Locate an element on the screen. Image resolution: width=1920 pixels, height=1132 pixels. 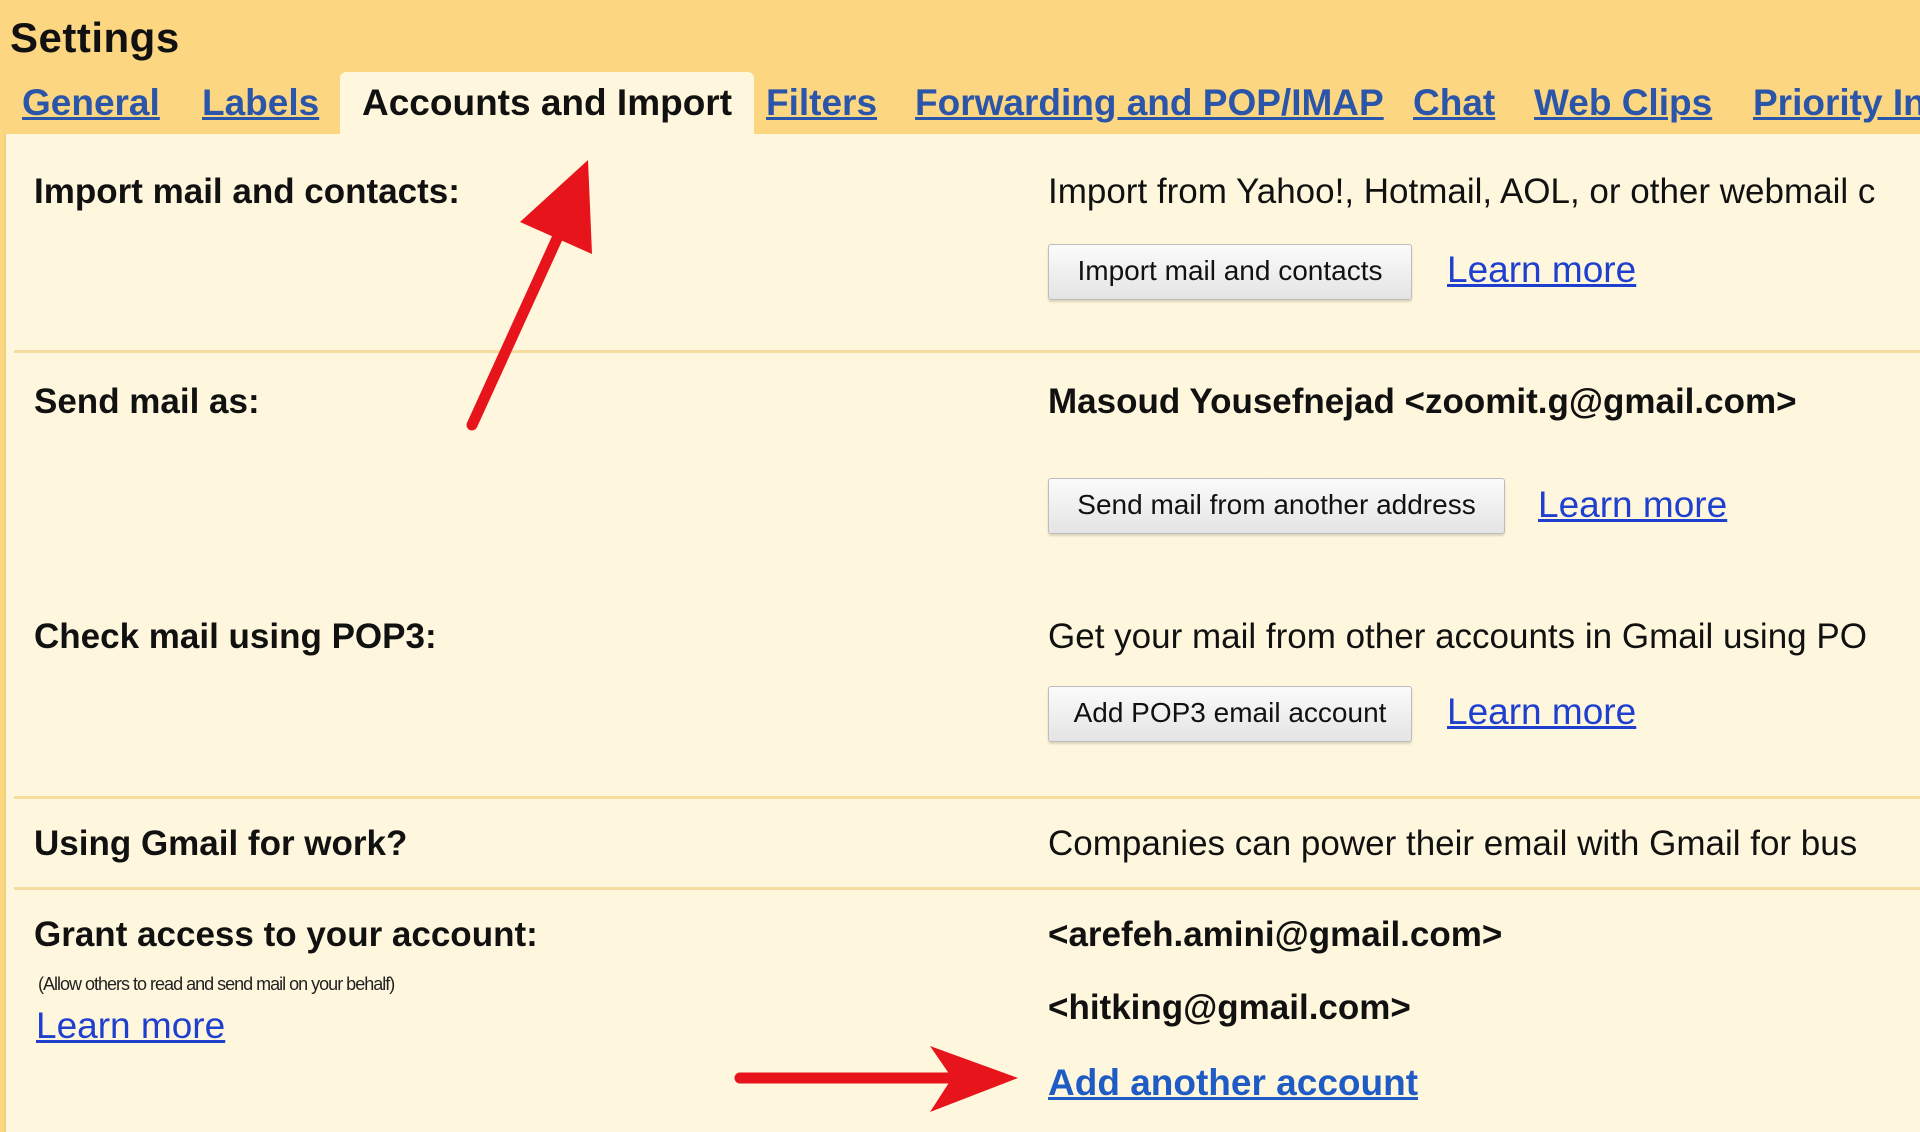
arrow-shaft is located at coordinates (516, 328).